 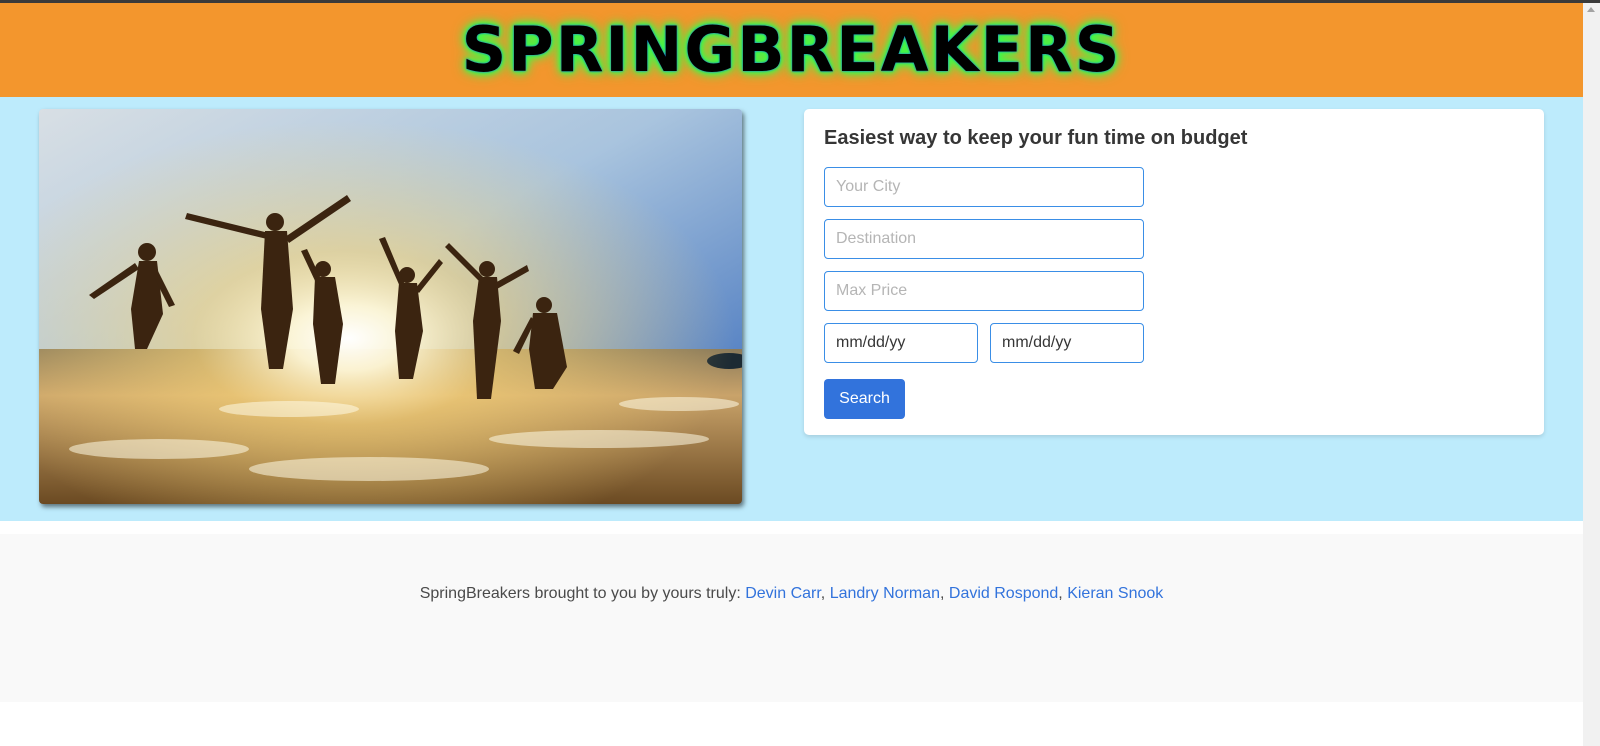 I want to click on start-date-input, so click(x=901, y=343).